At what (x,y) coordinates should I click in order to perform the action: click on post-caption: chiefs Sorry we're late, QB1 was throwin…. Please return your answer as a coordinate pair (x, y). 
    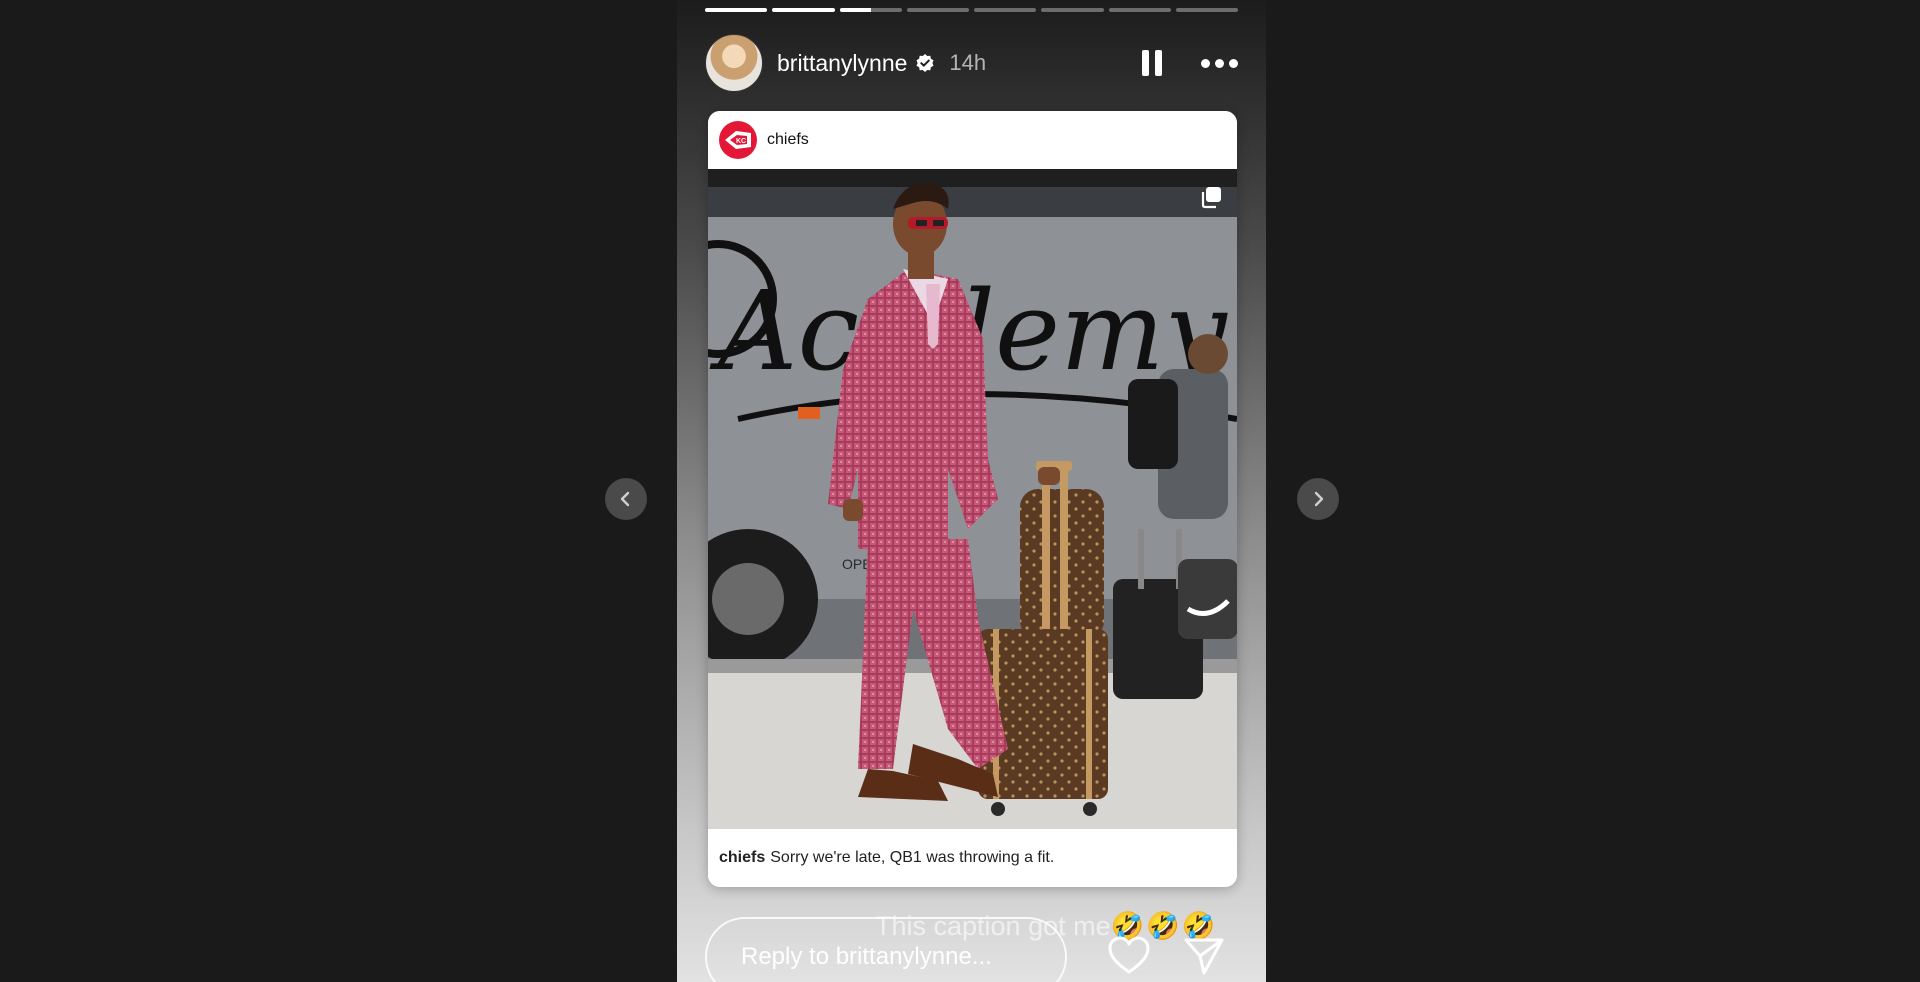
    Looking at the image, I should click on (972, 858).